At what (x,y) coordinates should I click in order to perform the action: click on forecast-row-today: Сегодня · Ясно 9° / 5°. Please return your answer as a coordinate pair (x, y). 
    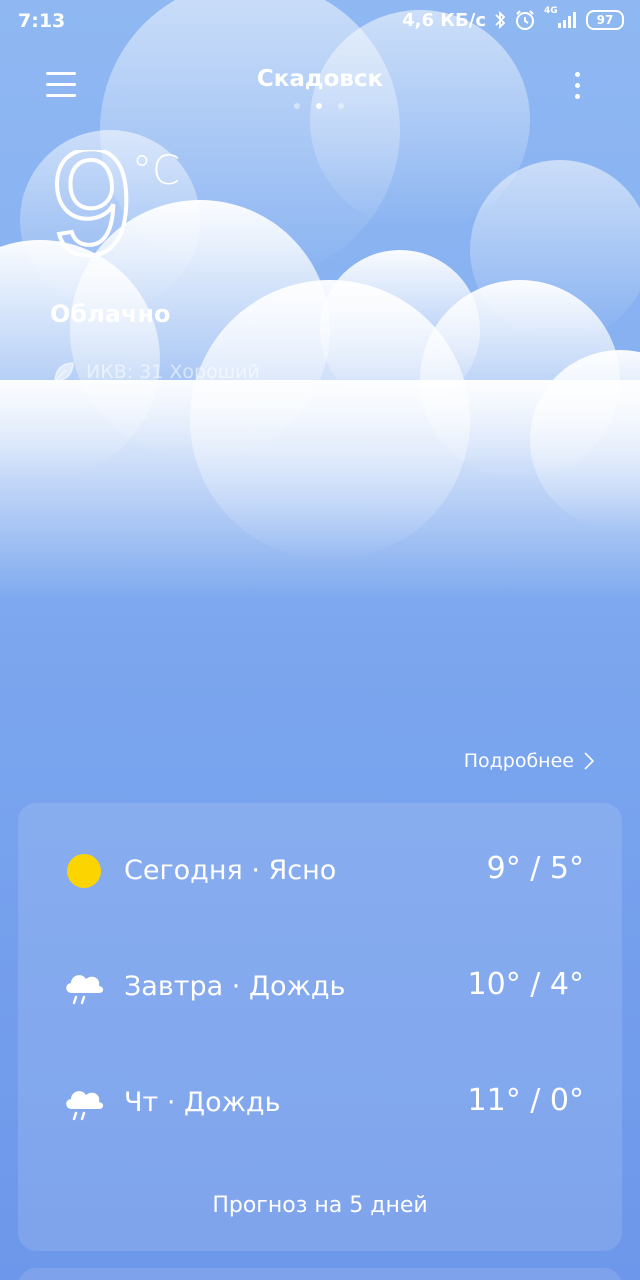
    Looking at the image, I should click on (320, 871).